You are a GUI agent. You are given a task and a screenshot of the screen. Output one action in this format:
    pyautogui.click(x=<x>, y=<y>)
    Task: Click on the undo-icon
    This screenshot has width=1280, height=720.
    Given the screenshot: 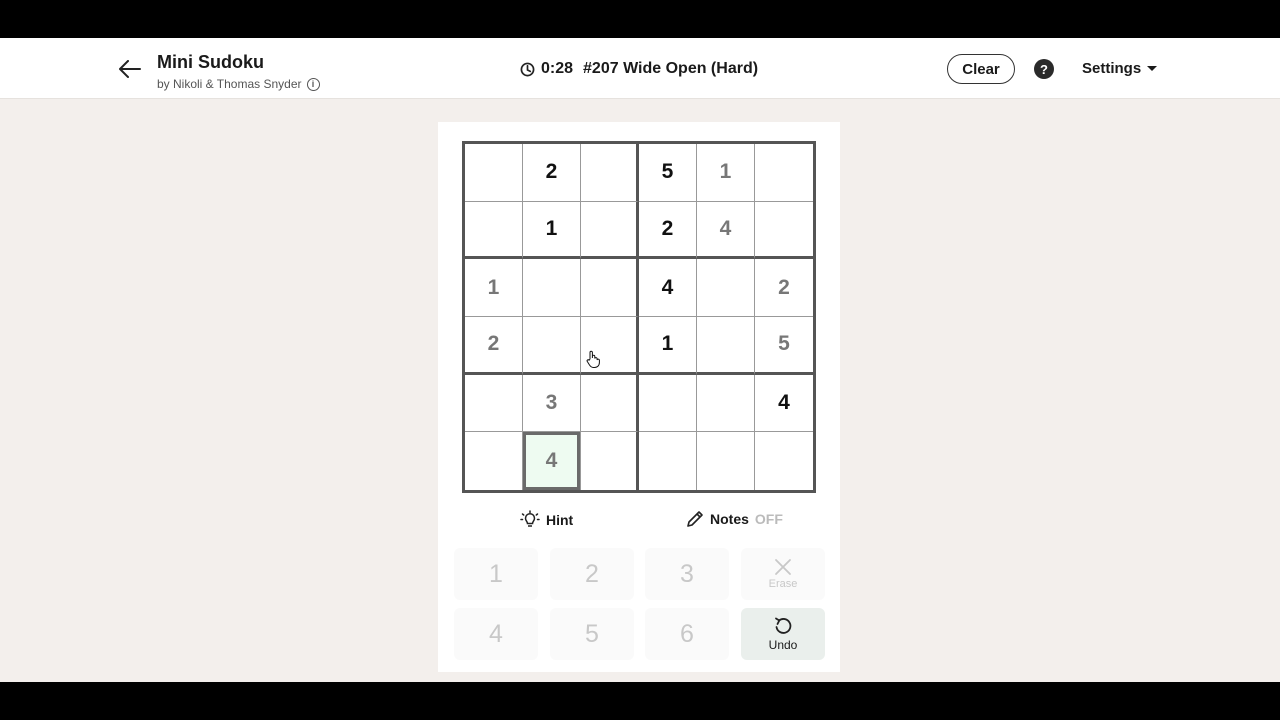 What is the action you would take?
    pyautogui.click(x=783, y=625)
    